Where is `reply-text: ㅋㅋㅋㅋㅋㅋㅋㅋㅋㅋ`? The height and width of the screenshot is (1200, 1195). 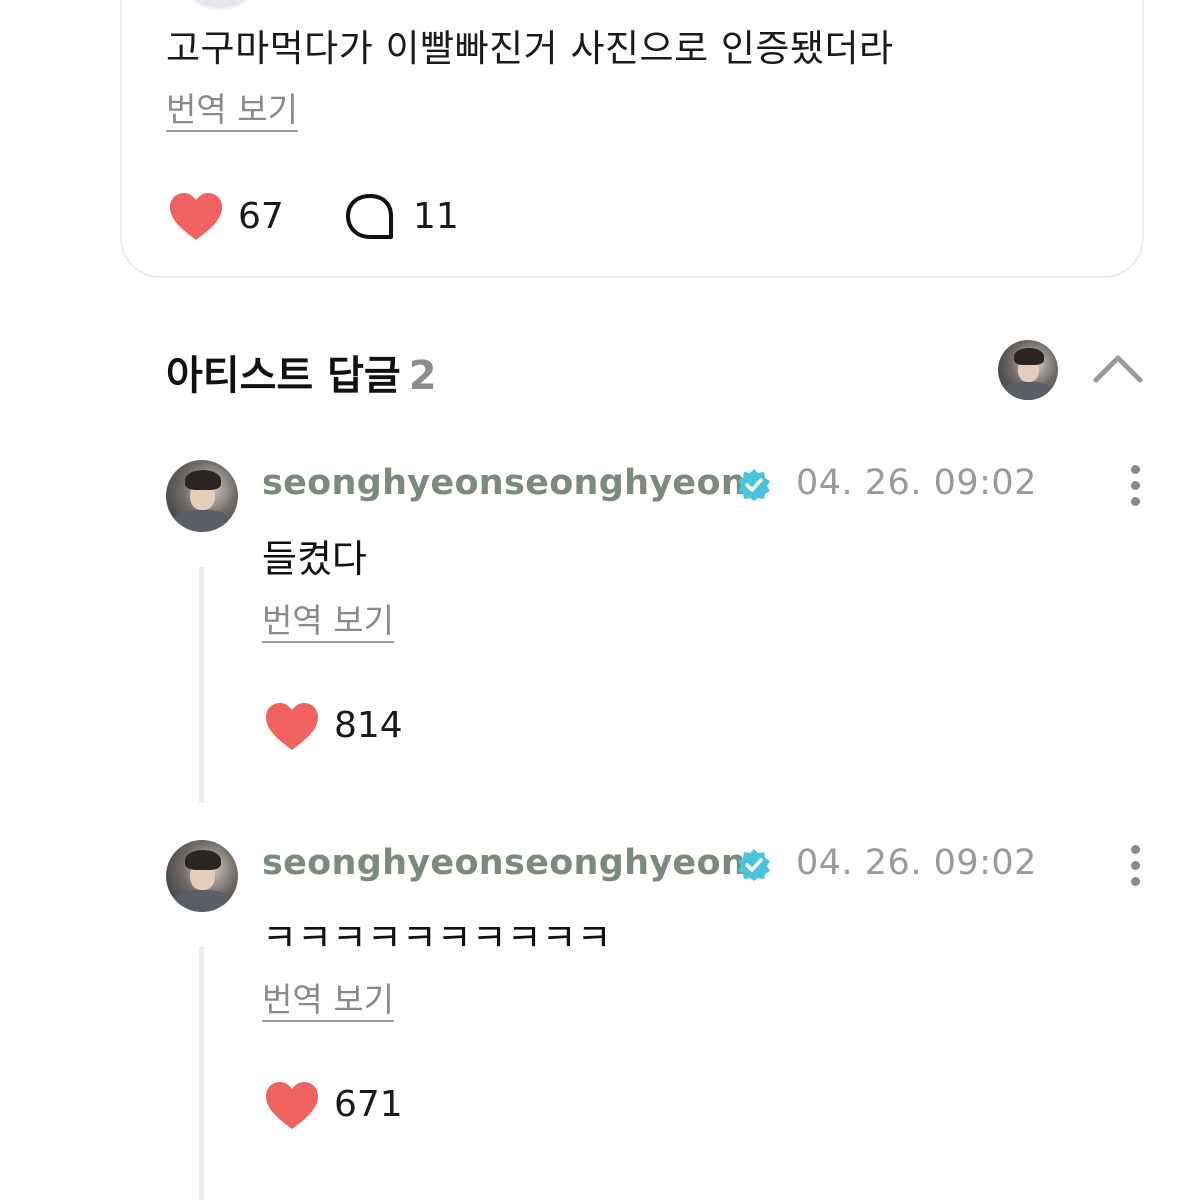 reply-text: ㅋㅋㅋㅋㅋㅋㅋㅋㅋㅋ is located at coordinates (437, 938).